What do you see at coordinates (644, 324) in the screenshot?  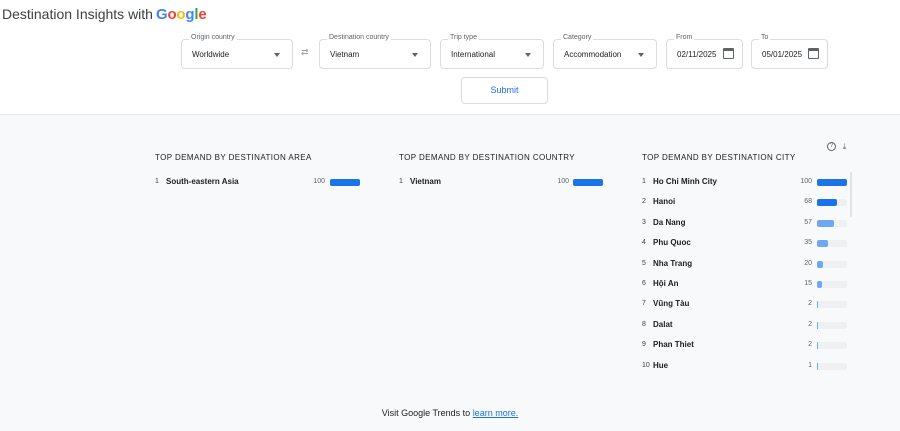 I see `rank-number: 8` at bounding box center [644, 324].